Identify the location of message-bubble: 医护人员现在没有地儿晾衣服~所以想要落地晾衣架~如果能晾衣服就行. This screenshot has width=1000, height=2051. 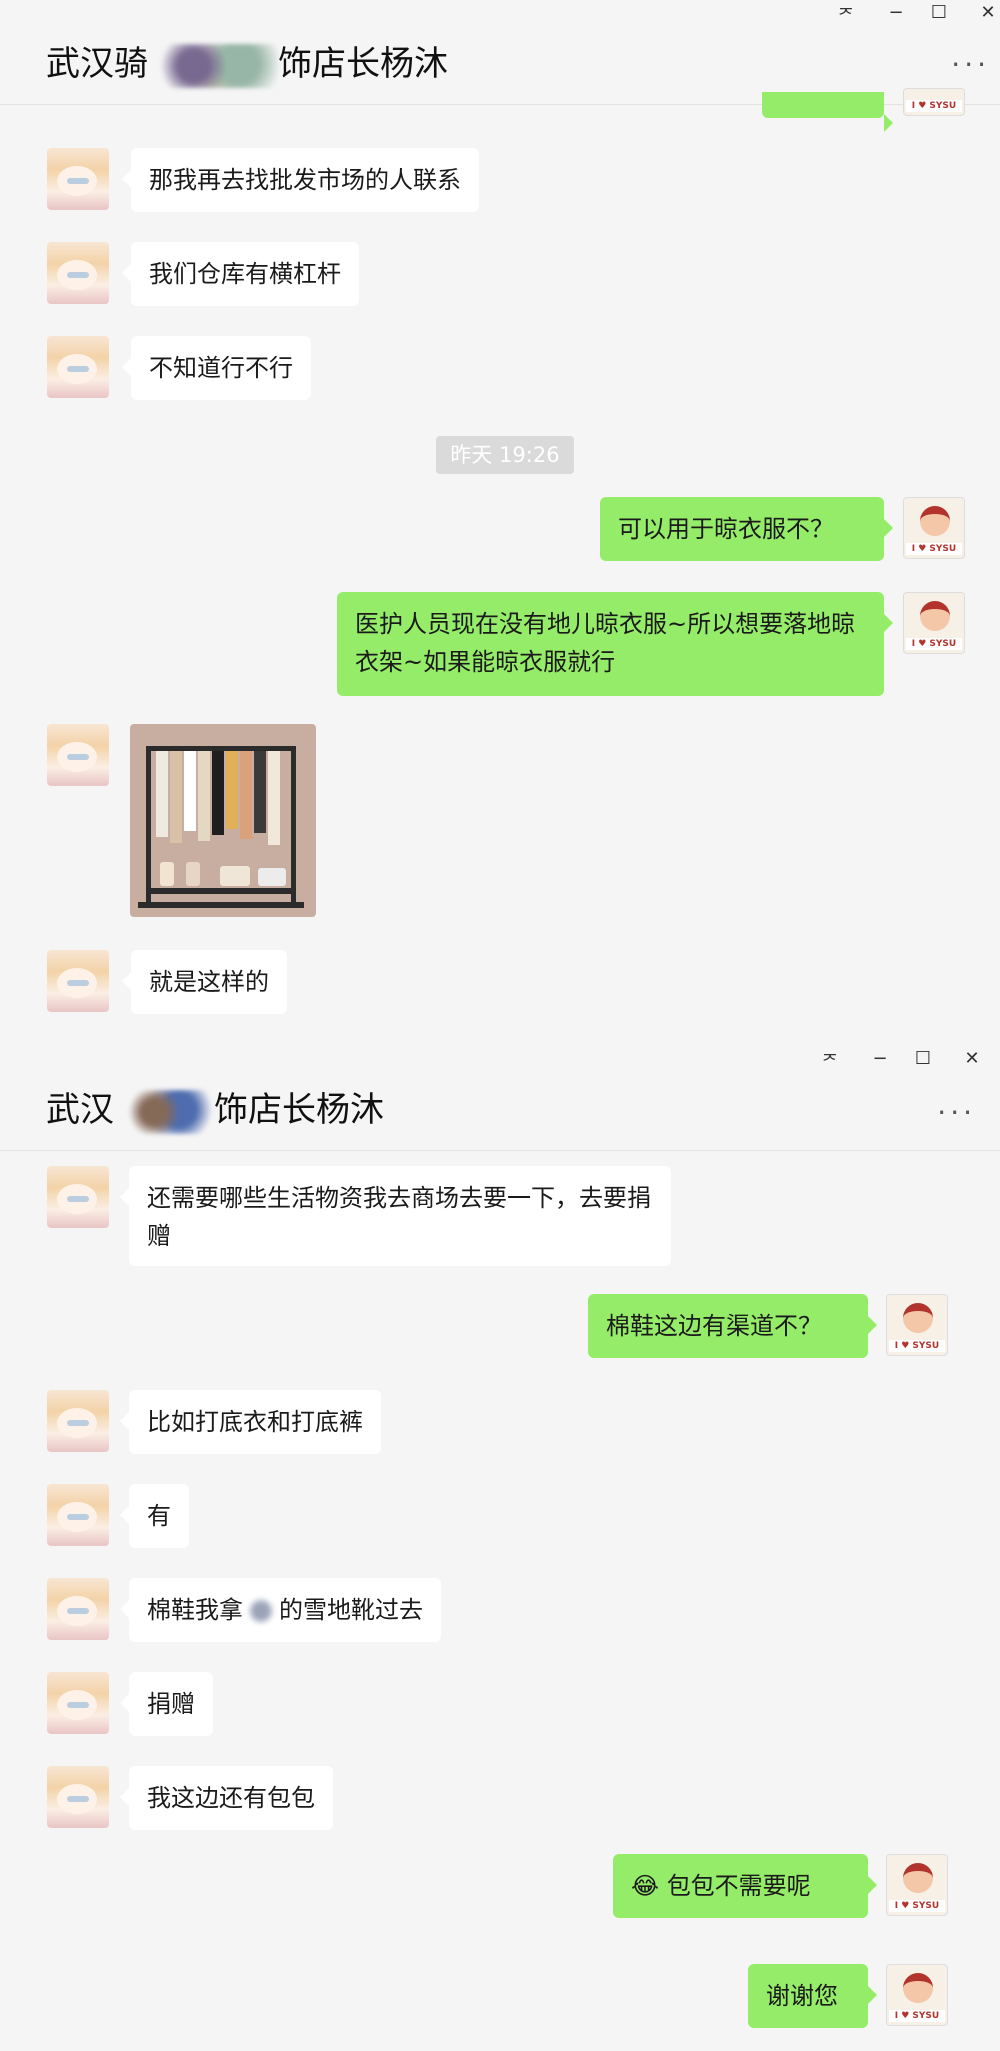
(615, 644).